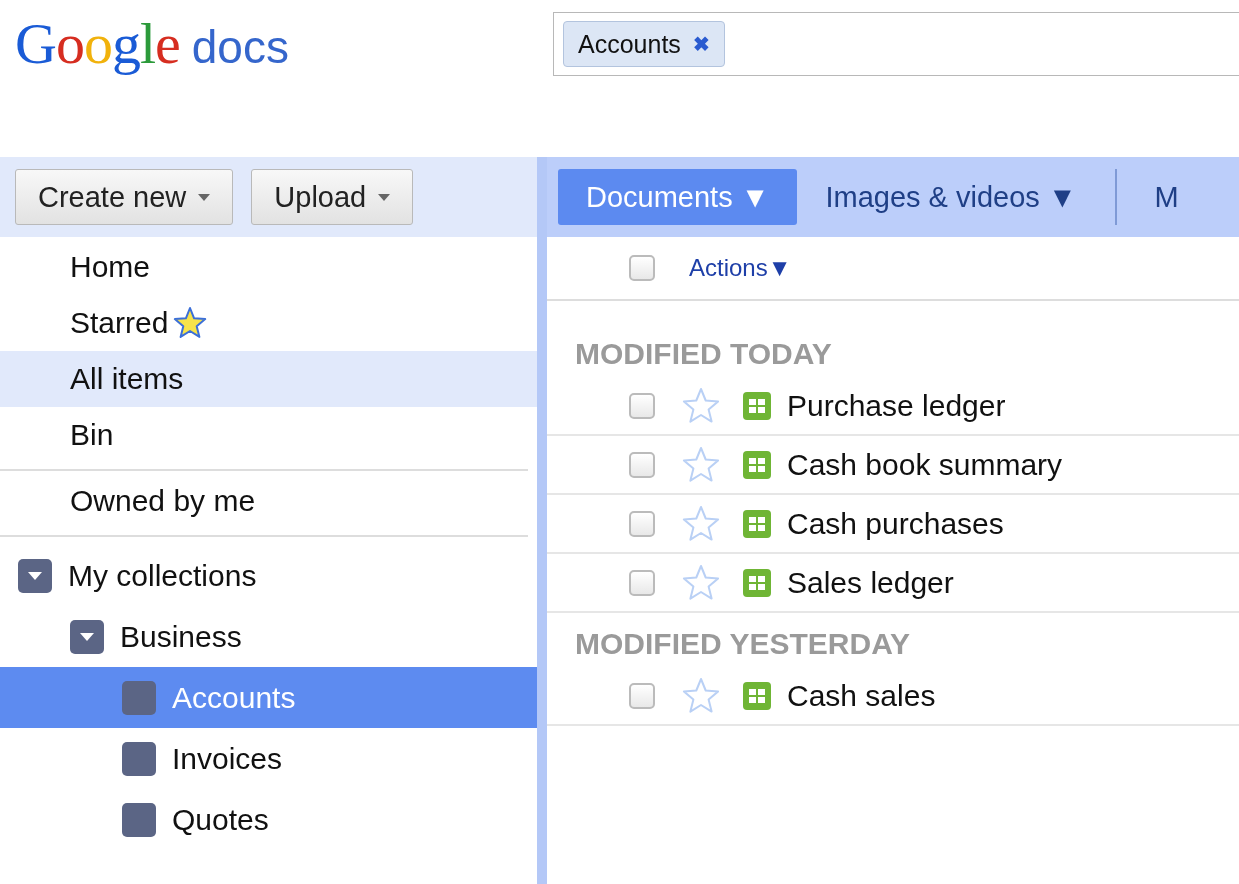  I want to click on collection-item: Invoices, so click(268, 758).